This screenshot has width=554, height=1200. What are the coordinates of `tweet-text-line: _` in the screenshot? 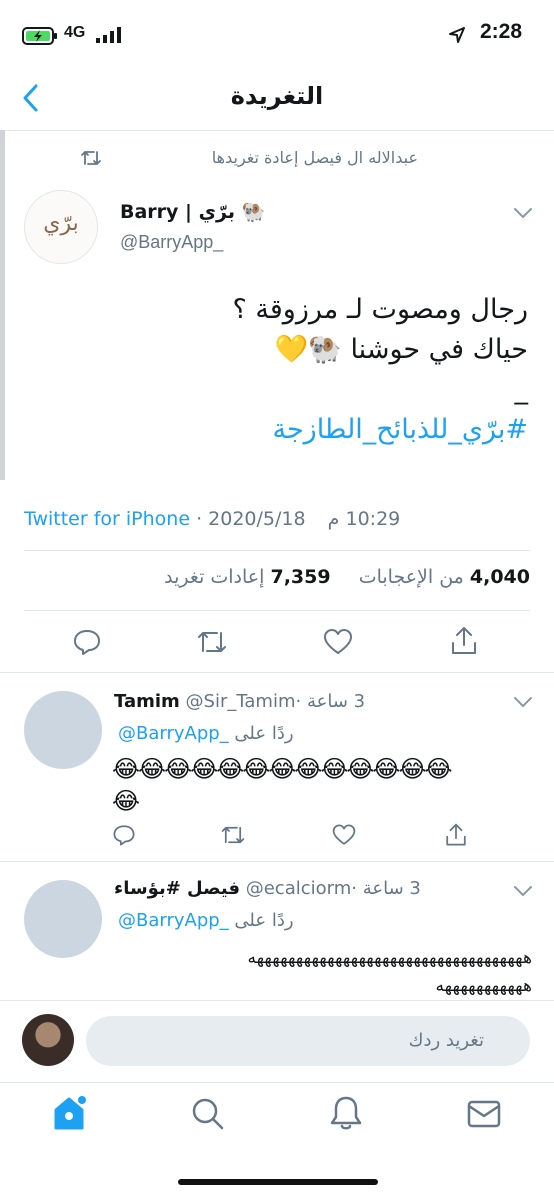 It's located at (521, 389).